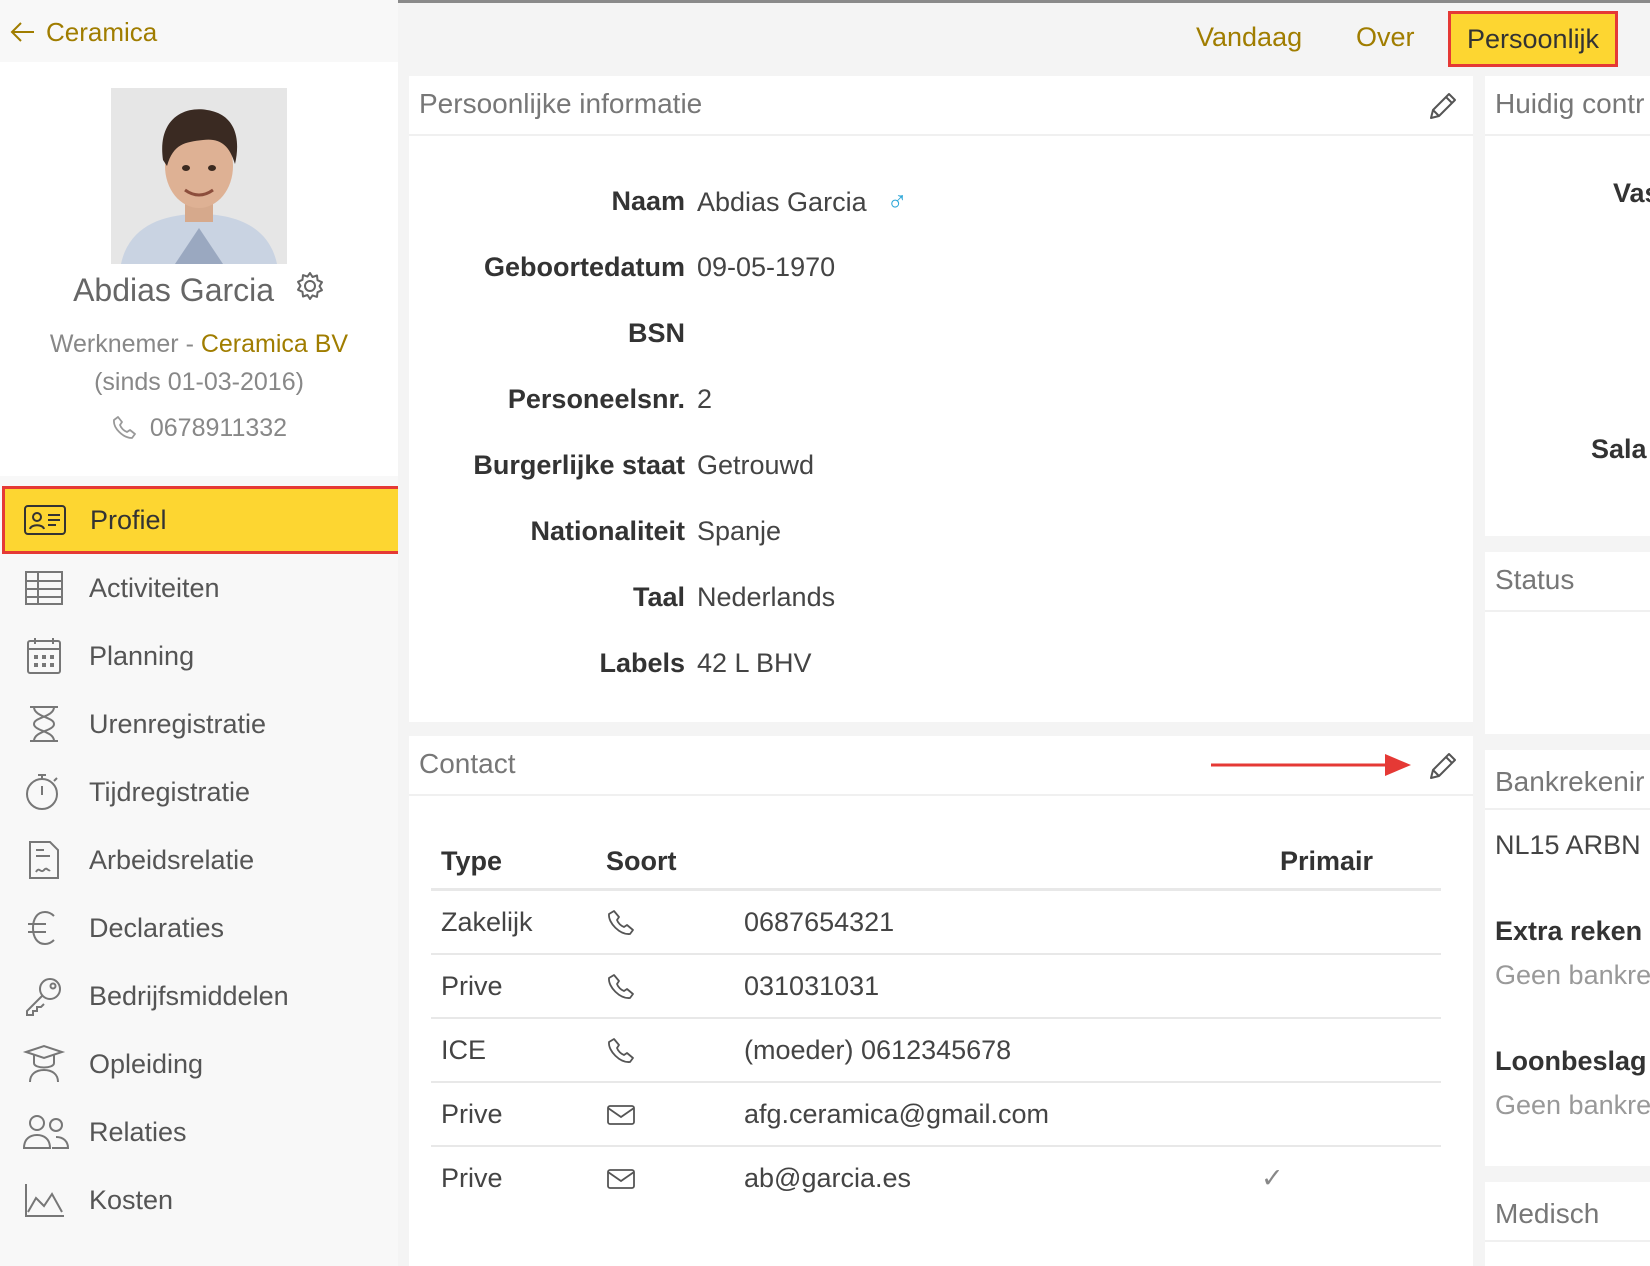  Describe the element at coordinates (22, 32) in the screenshot. I see `arrow-left-icon` at that location.